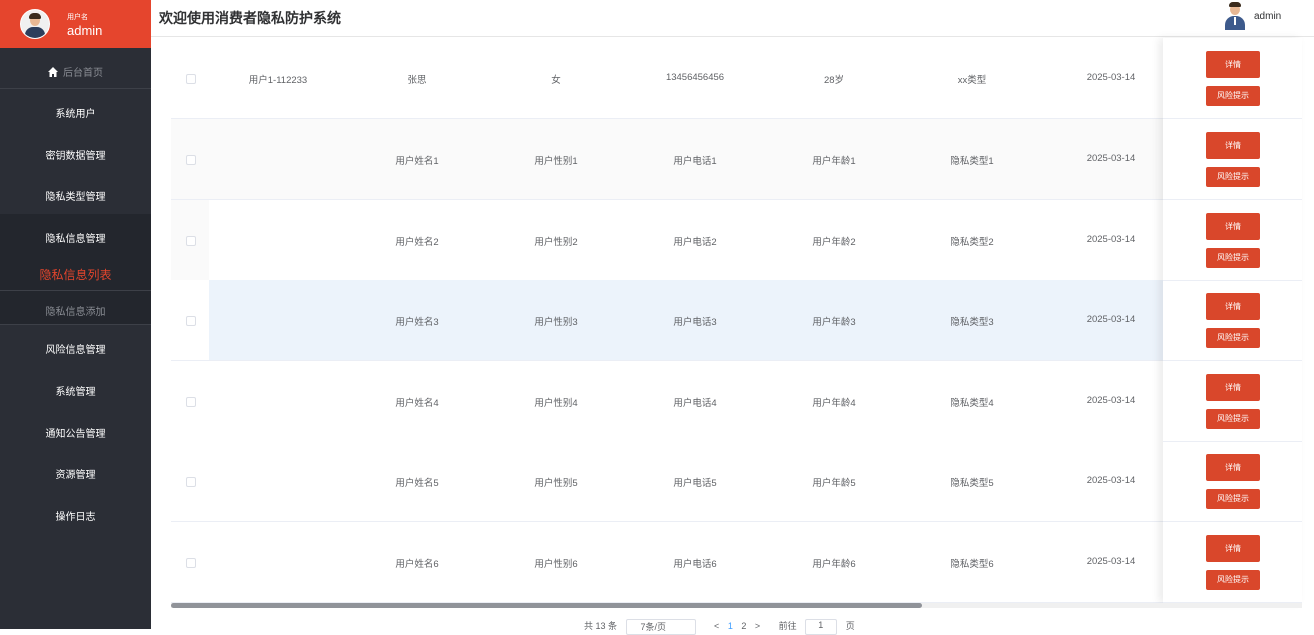 This screenshot has width=1314, height=635. What do you see at coordinates (77, 17) in the screenshot?
I see `user-caption: 用户名` at bounding box center [77, 17].